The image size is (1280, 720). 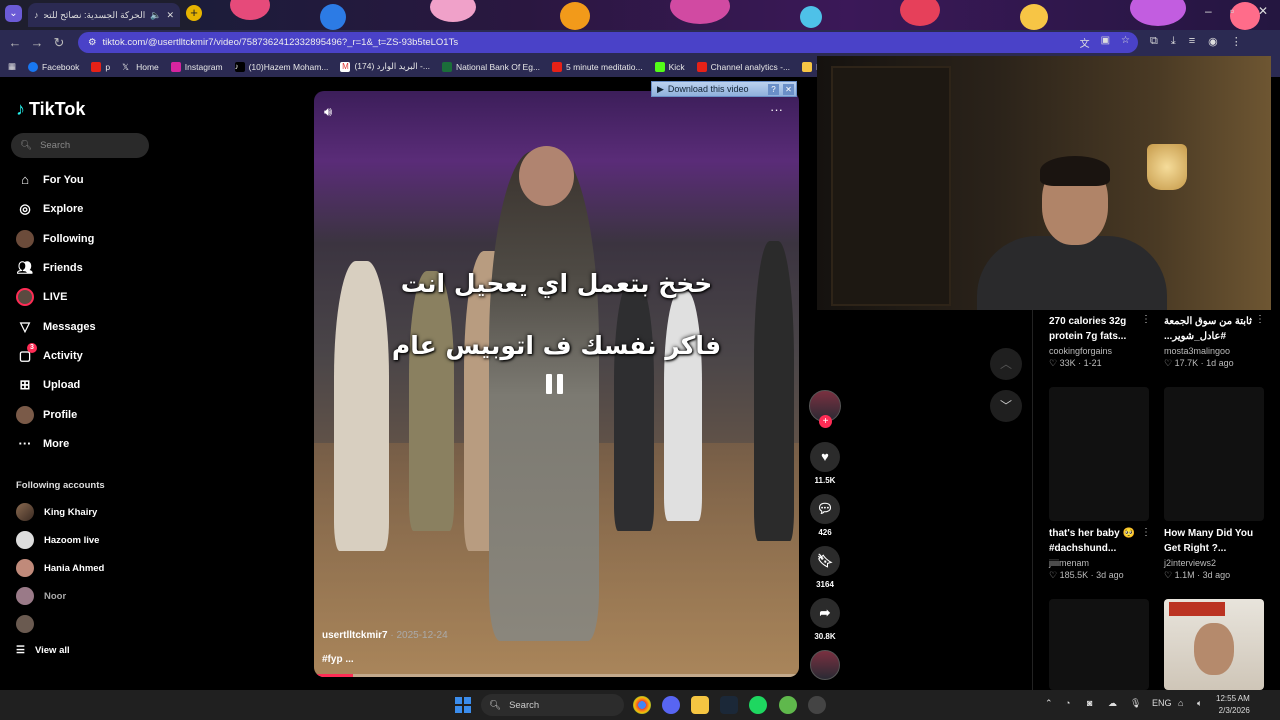 I want to click on sound-disc-icon, so click(x=825, y=665).